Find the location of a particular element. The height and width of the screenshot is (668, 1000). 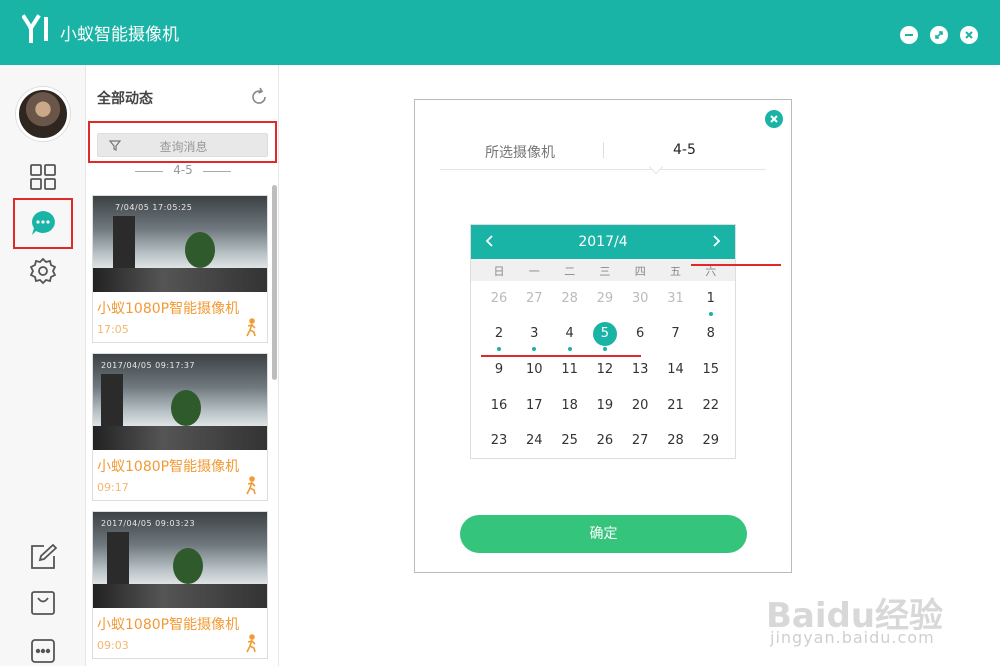

watermark-url: jingyan.baidu.com is located at coordinates (852, 637).